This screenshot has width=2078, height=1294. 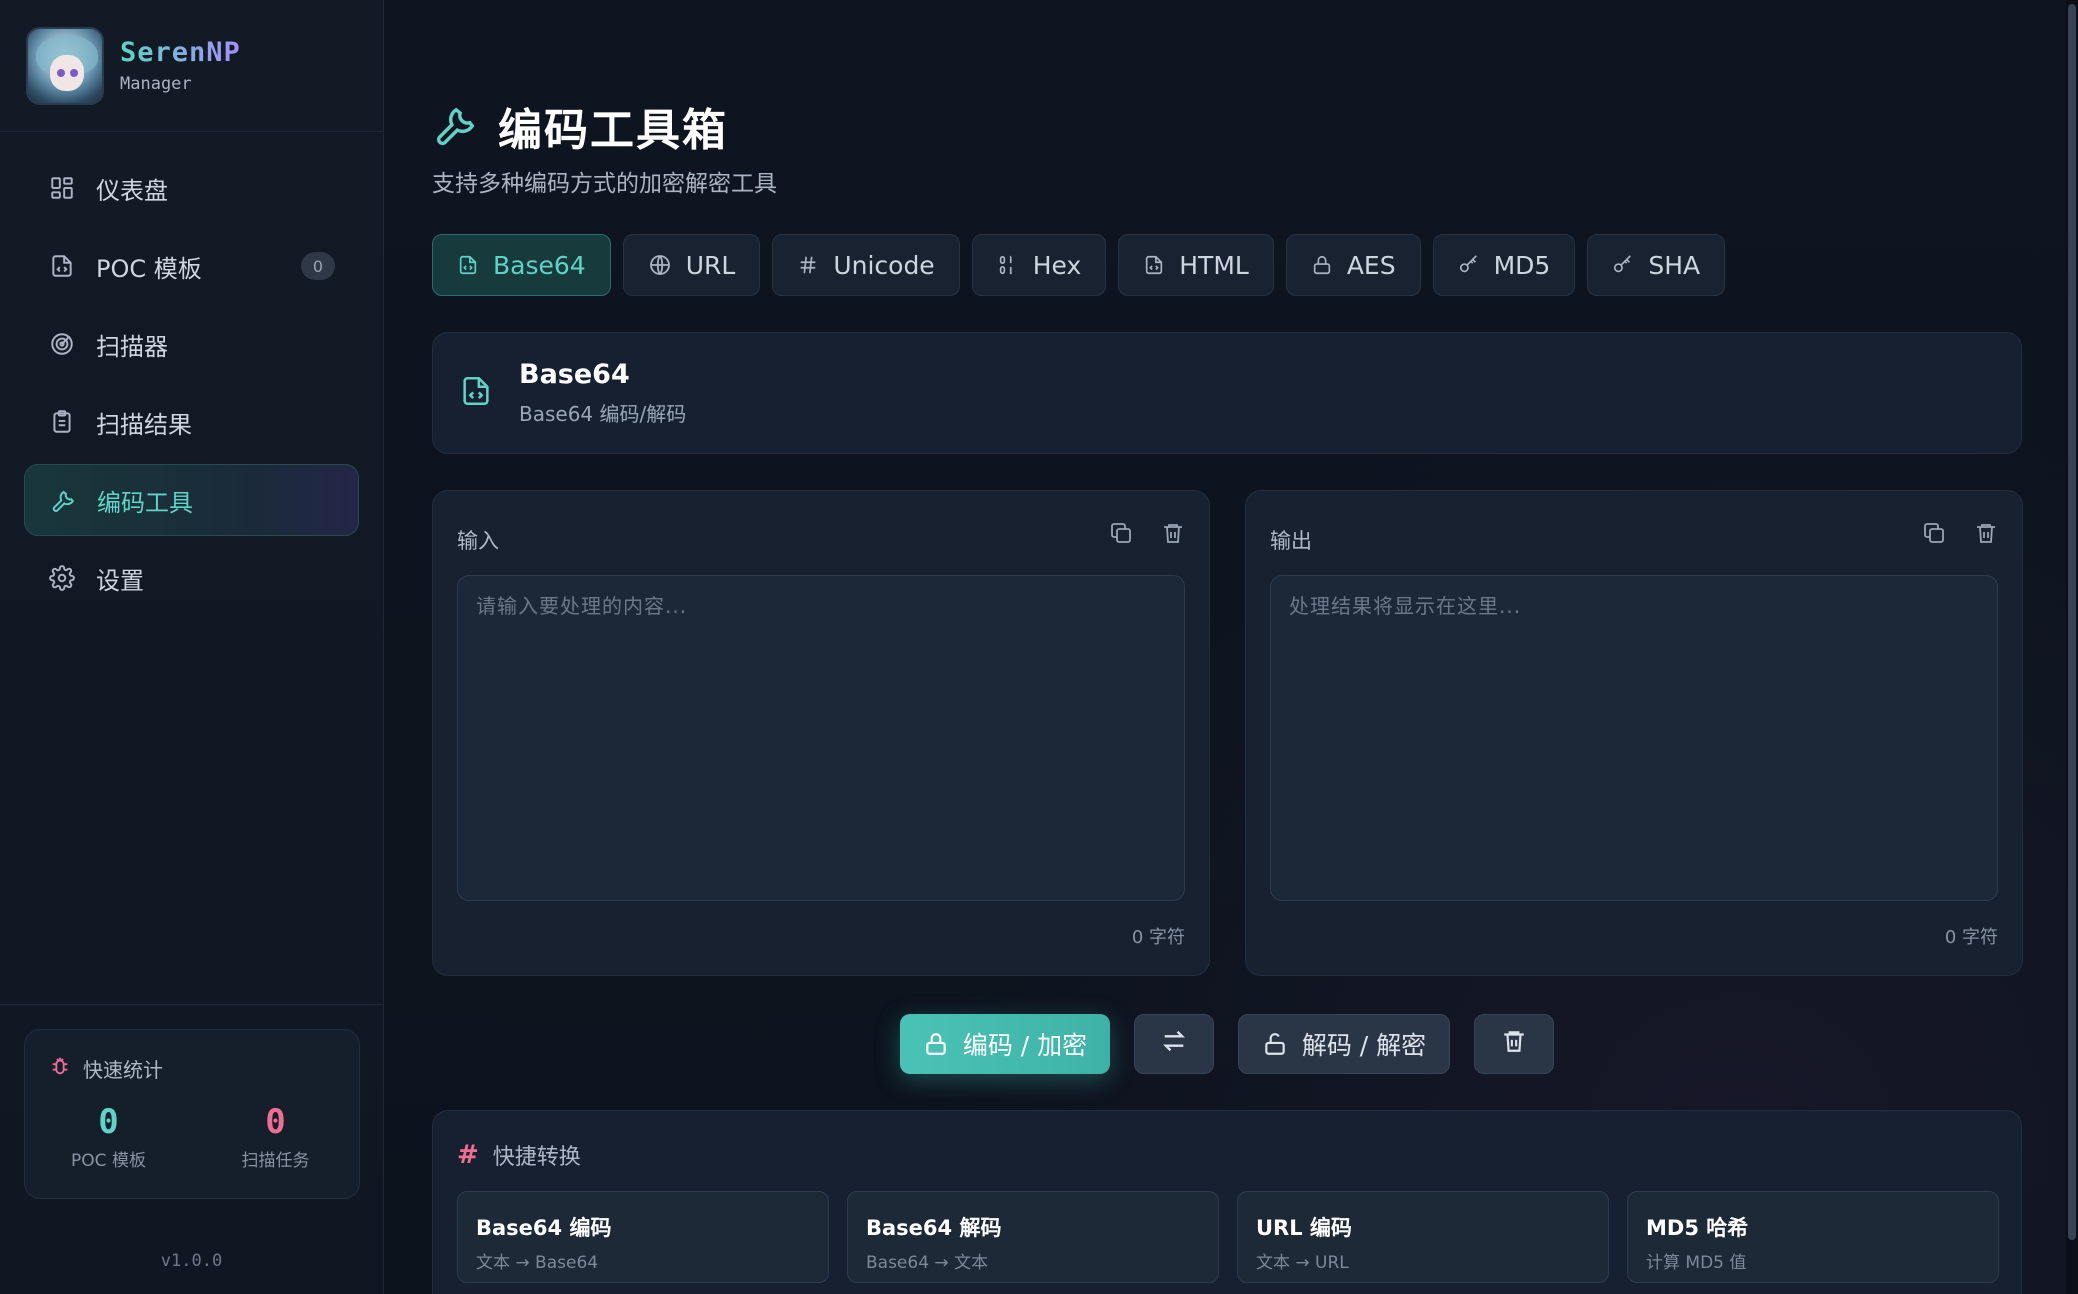 I want to click on tab-hex: Hex, so click(x=1039, y=265).